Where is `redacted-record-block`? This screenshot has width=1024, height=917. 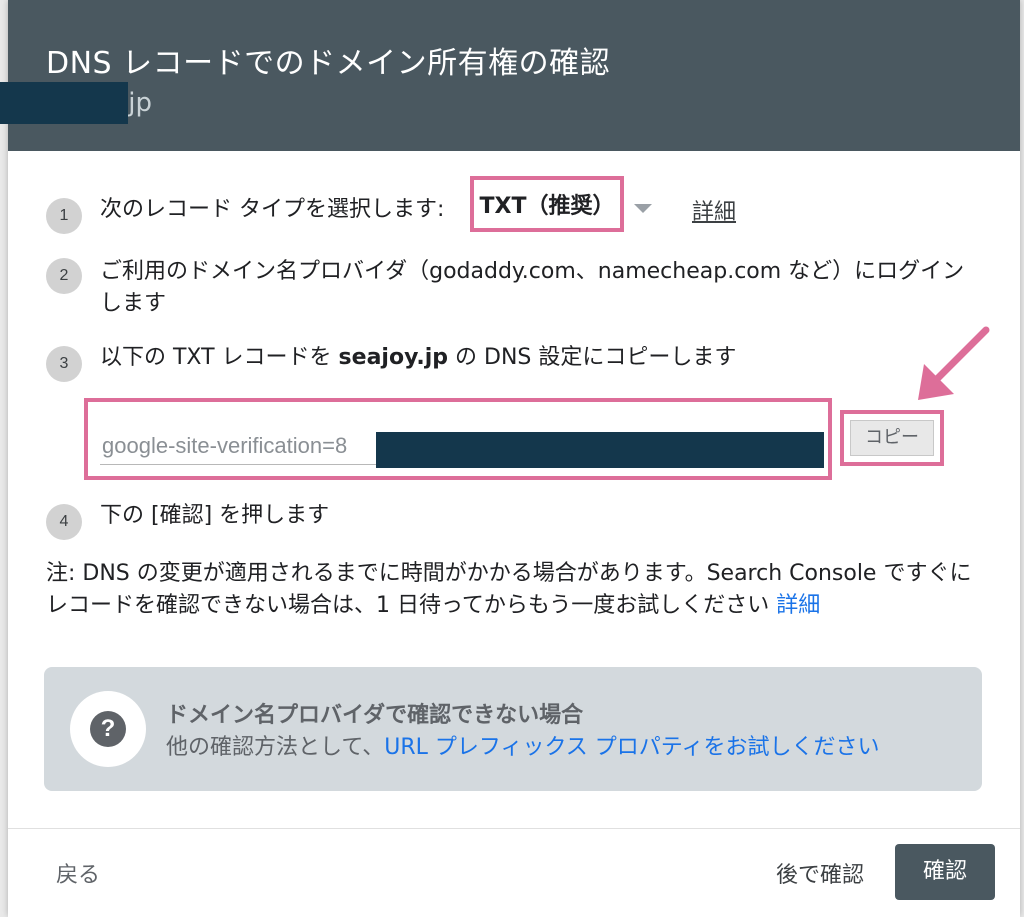 redacted-record-block is located at coordinates (600, 450).